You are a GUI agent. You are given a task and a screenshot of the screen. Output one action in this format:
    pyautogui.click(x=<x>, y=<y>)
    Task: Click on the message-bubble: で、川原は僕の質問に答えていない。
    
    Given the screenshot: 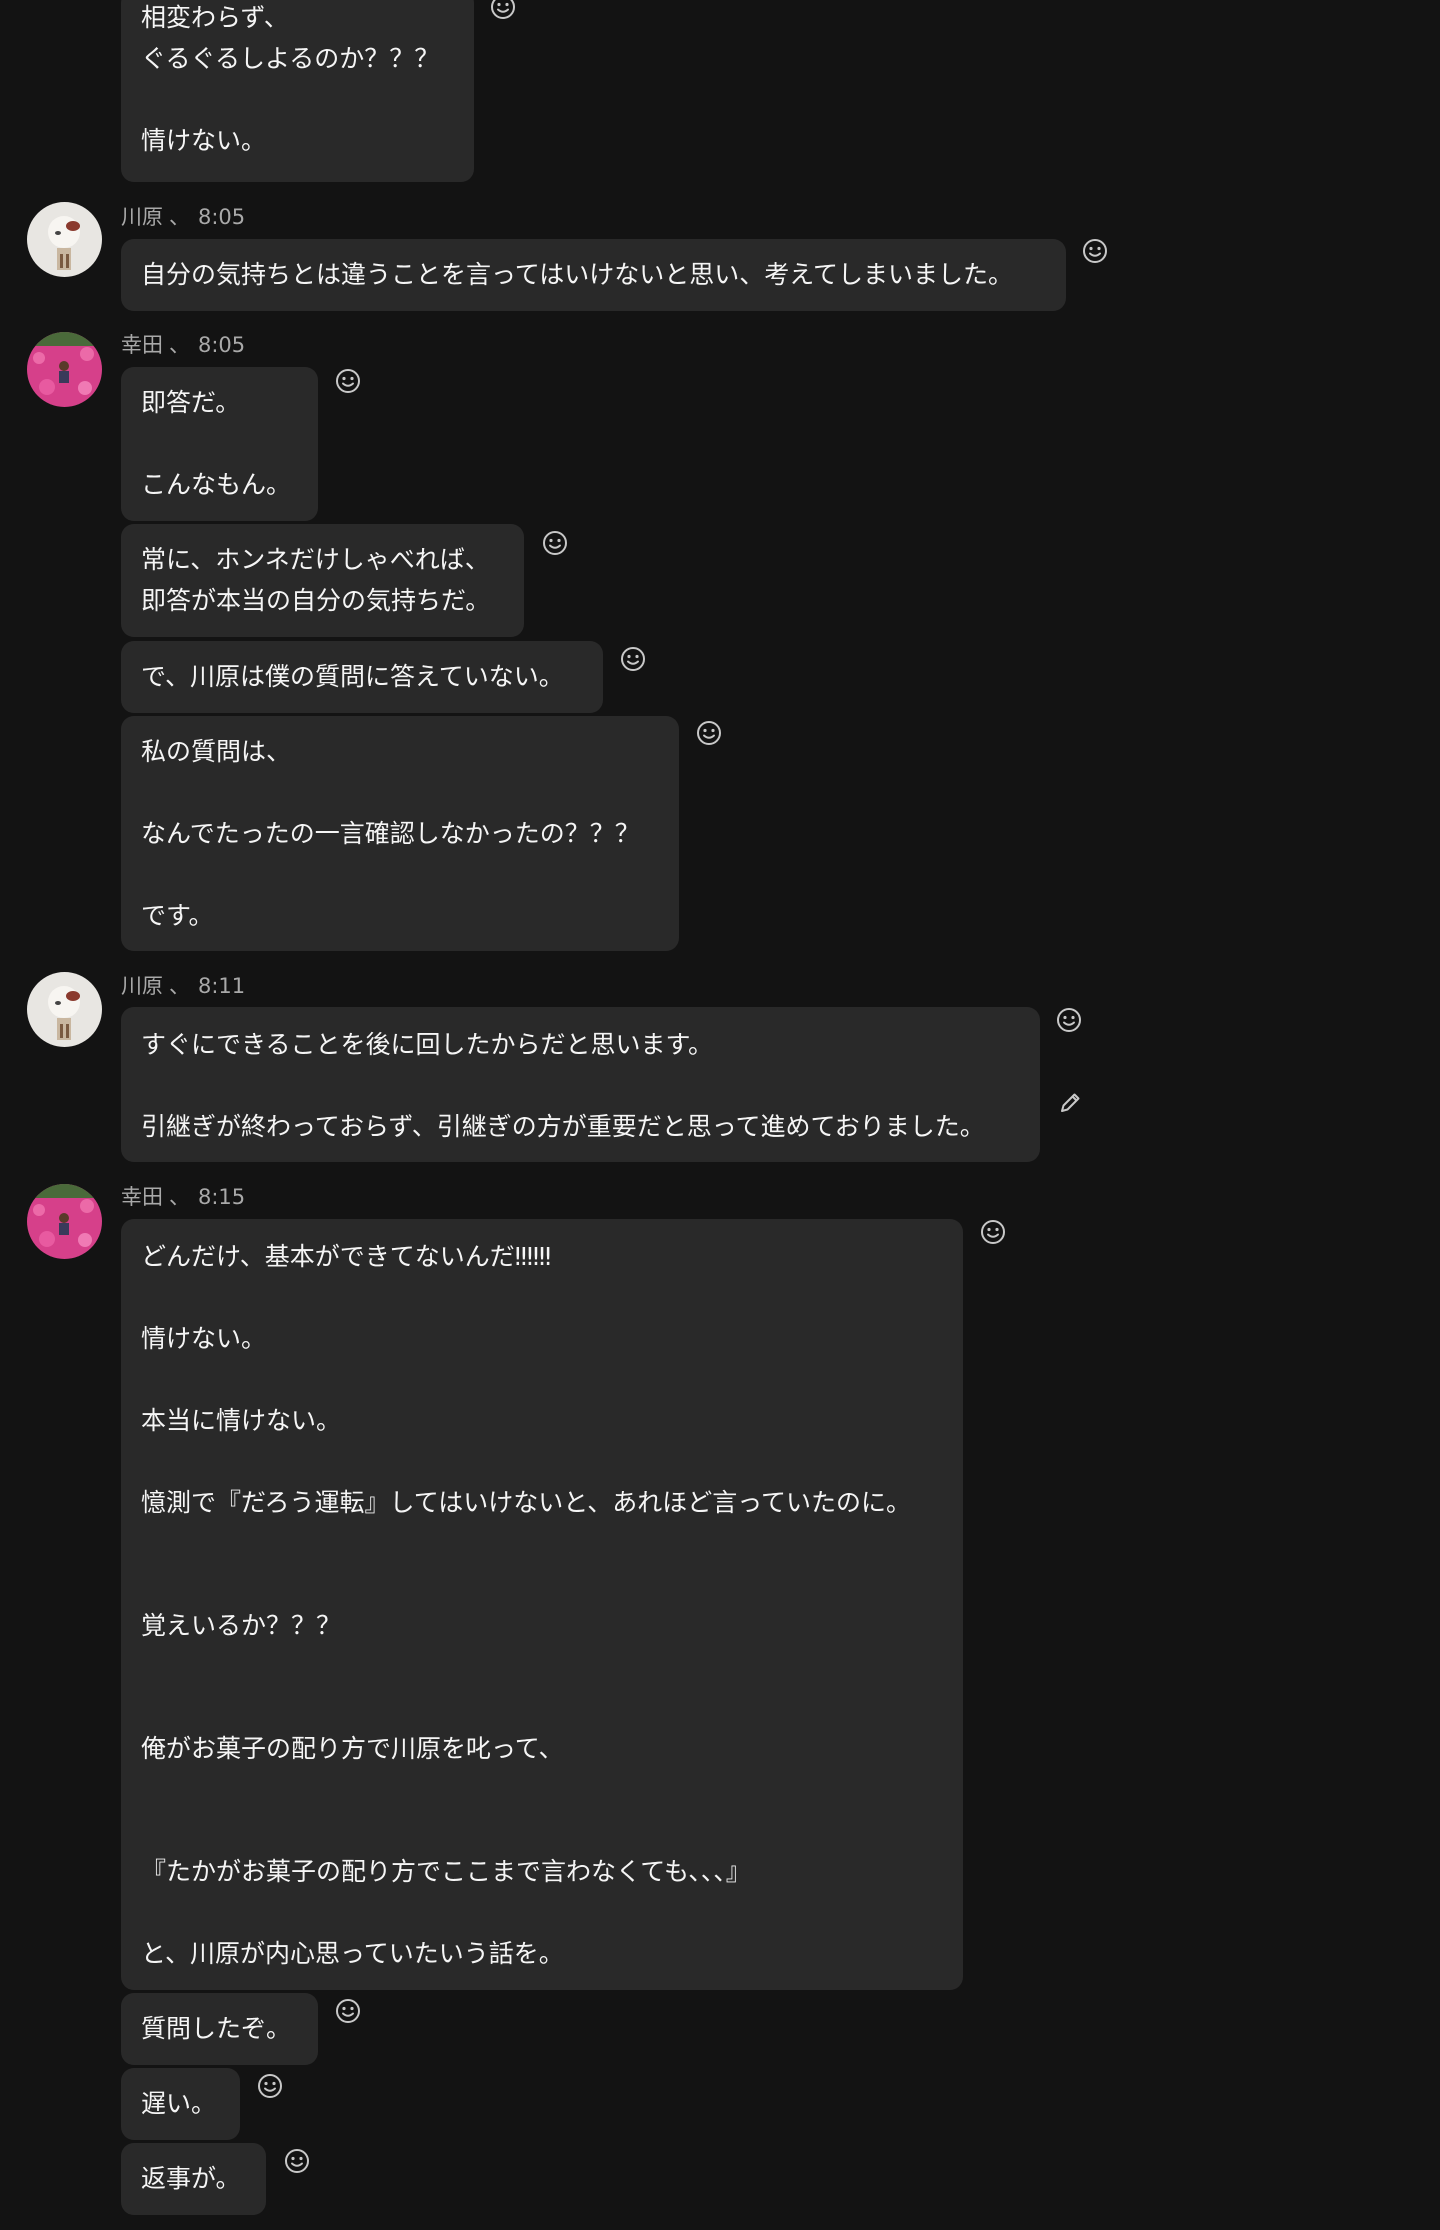 What is the action you would take?
    pyautogui.click(x=362, y=677)
    